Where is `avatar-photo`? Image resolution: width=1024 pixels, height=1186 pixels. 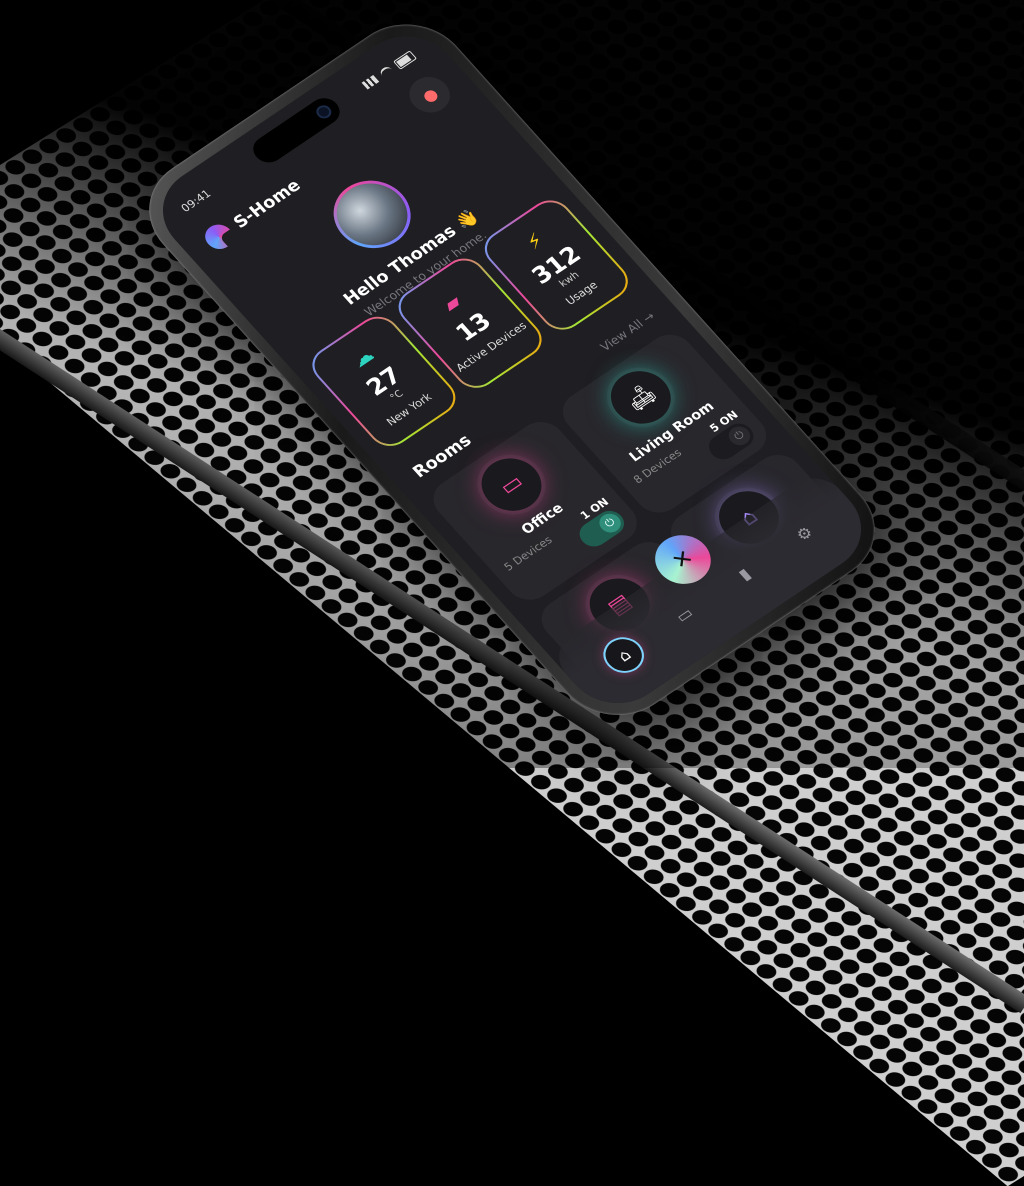
avatar-photo is located at coordinates (372, 214).